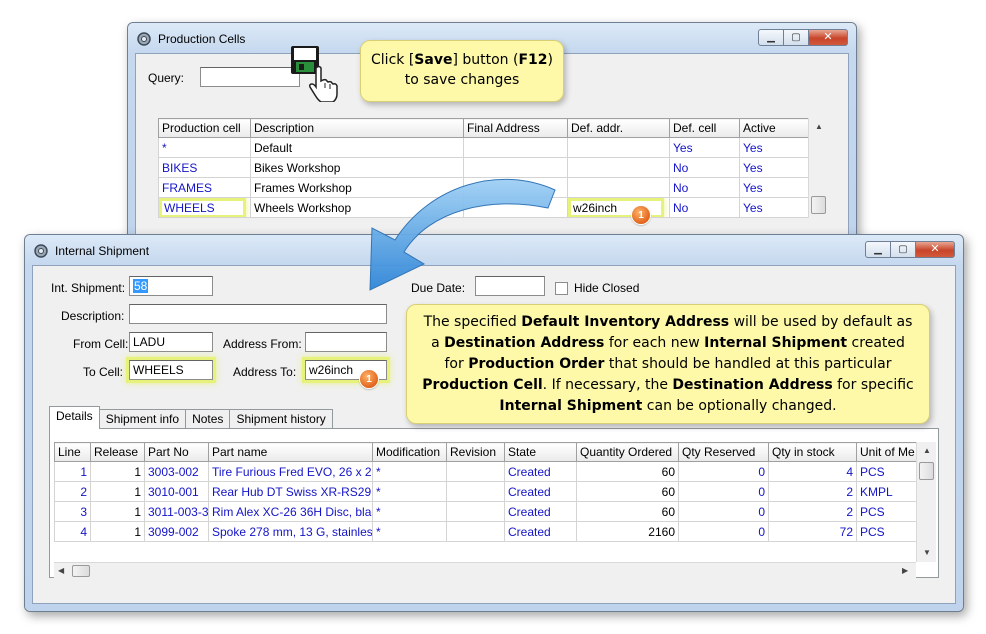 This screenshot has width=986, height=634. Describe the element at coordinates (208, 419) in the screenshot. I see `tab-notes: Notes` at that location.